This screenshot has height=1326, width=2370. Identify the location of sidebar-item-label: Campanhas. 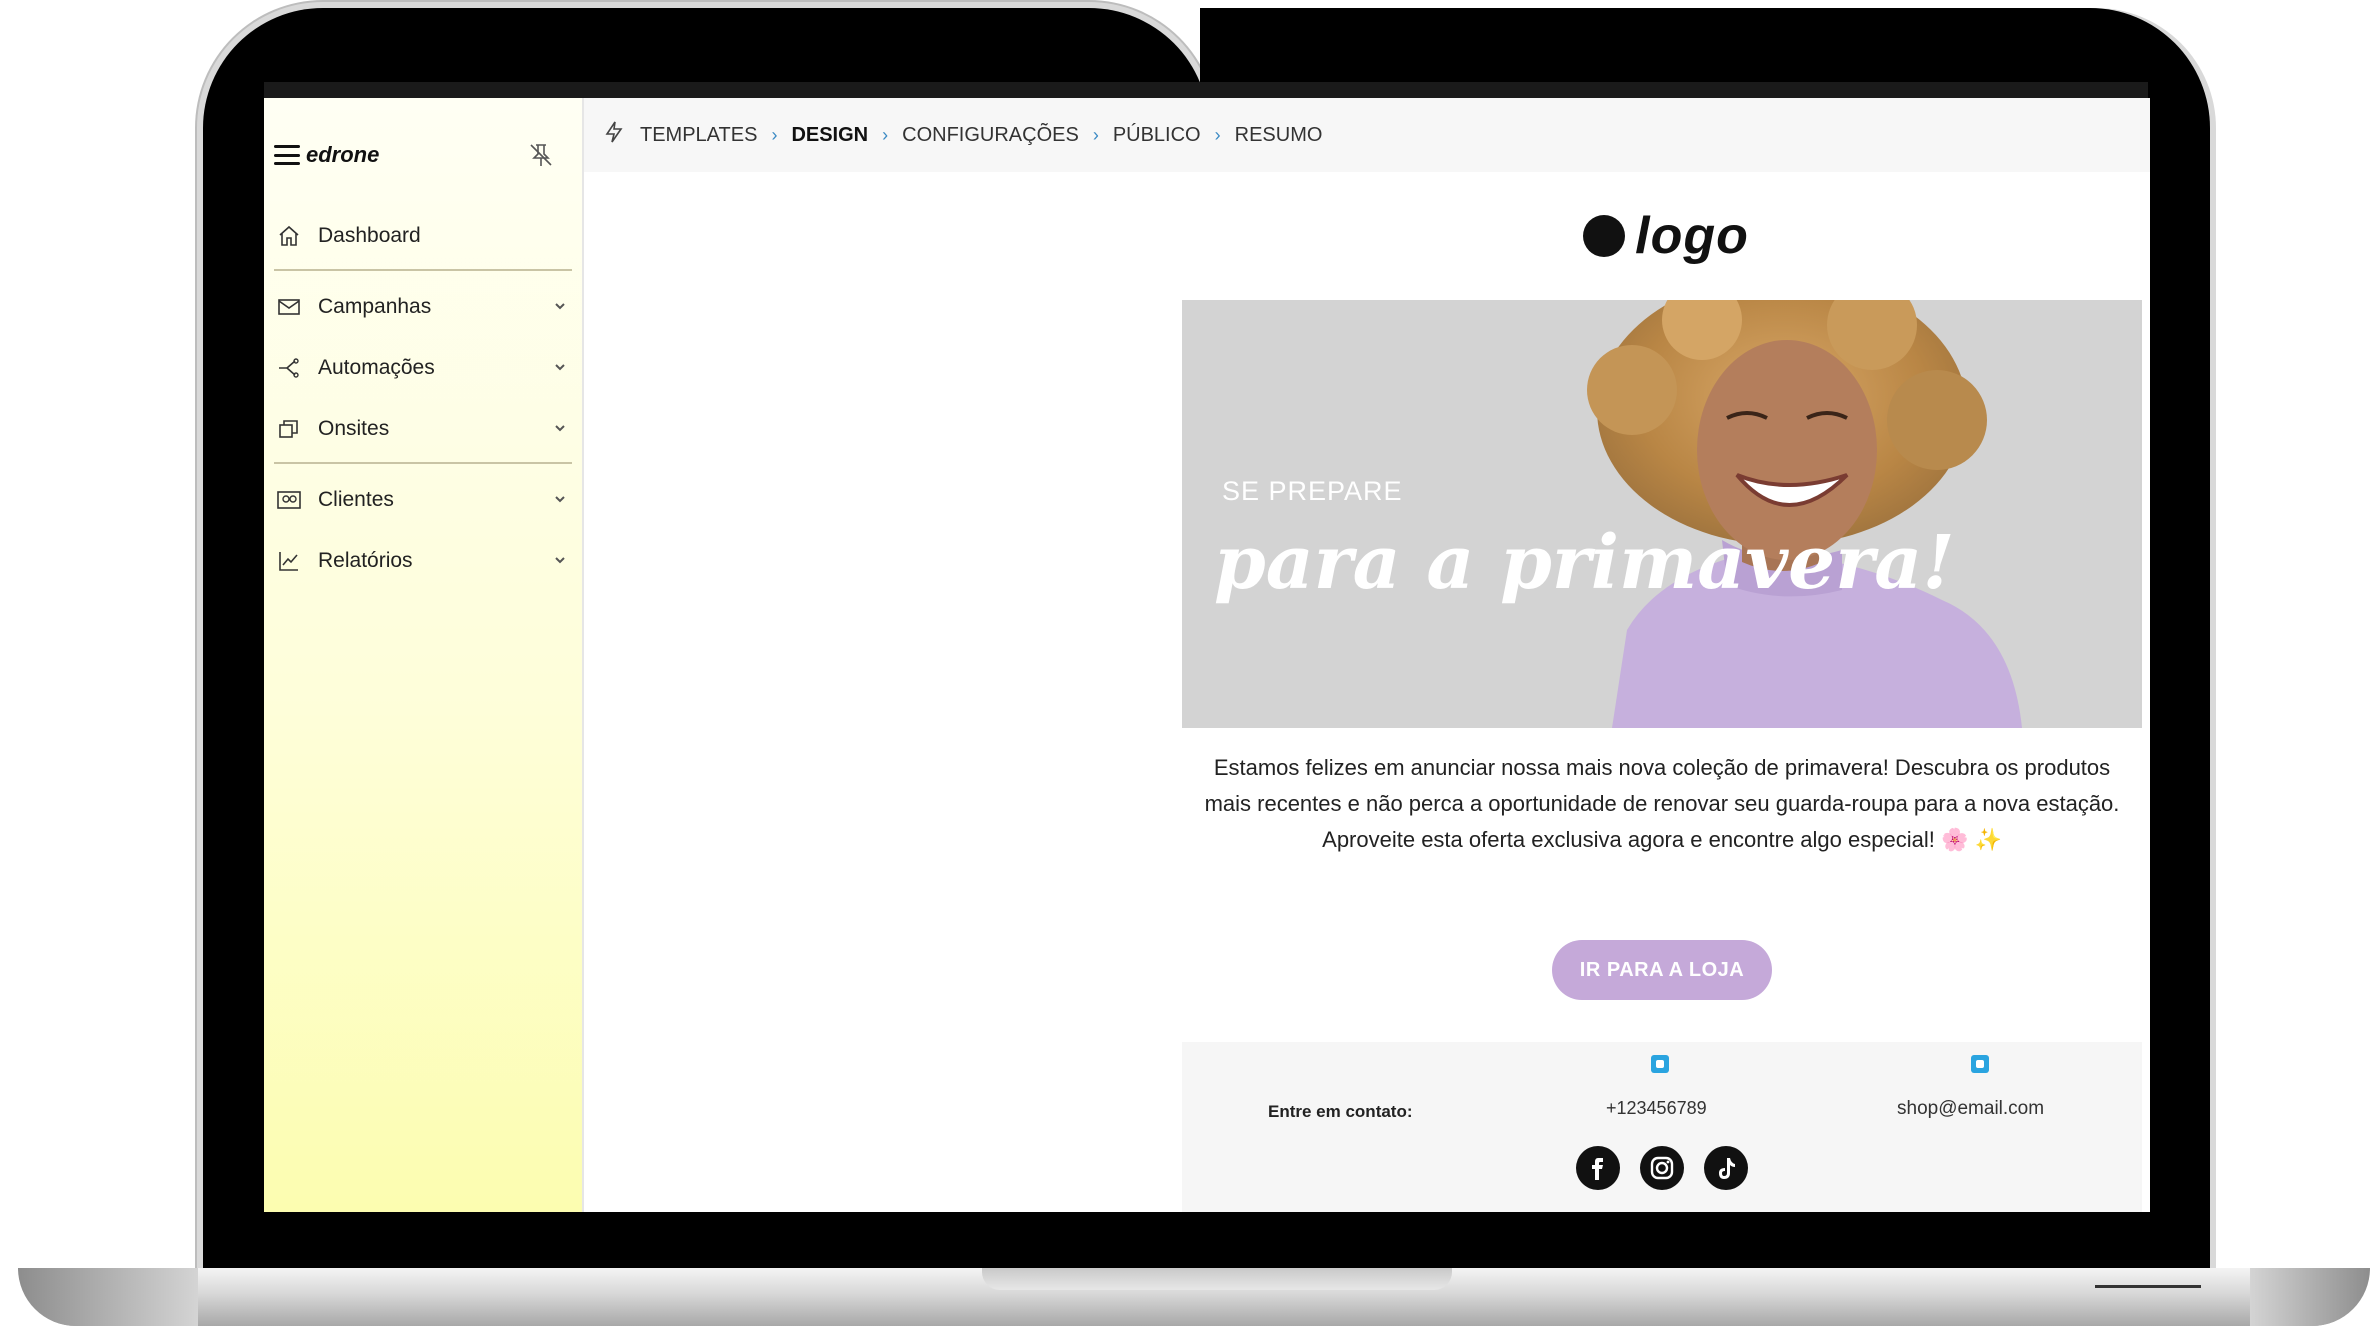
(375, 306).